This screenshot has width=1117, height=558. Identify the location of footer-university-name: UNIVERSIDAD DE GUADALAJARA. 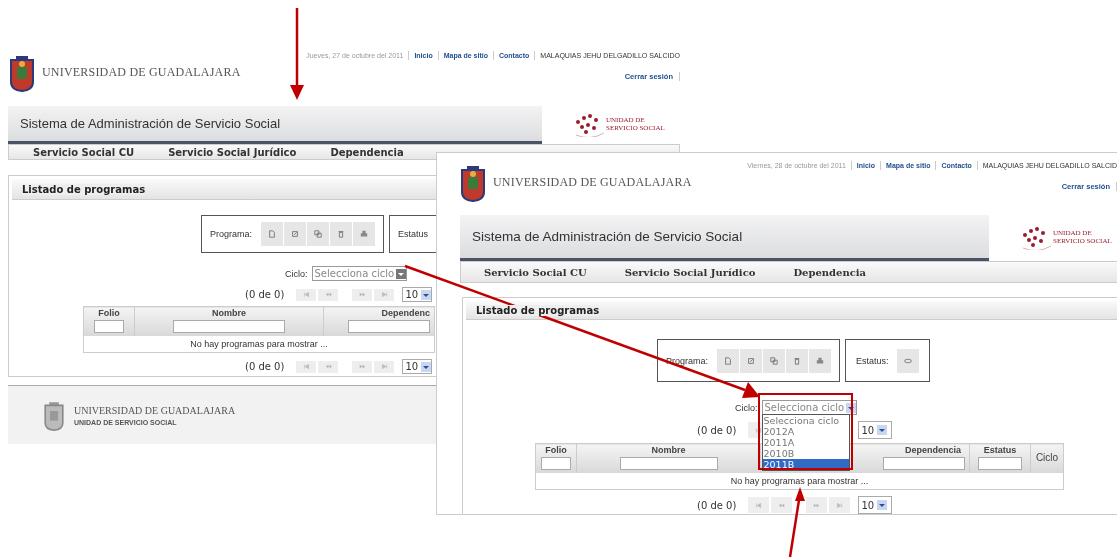
(155, 410).